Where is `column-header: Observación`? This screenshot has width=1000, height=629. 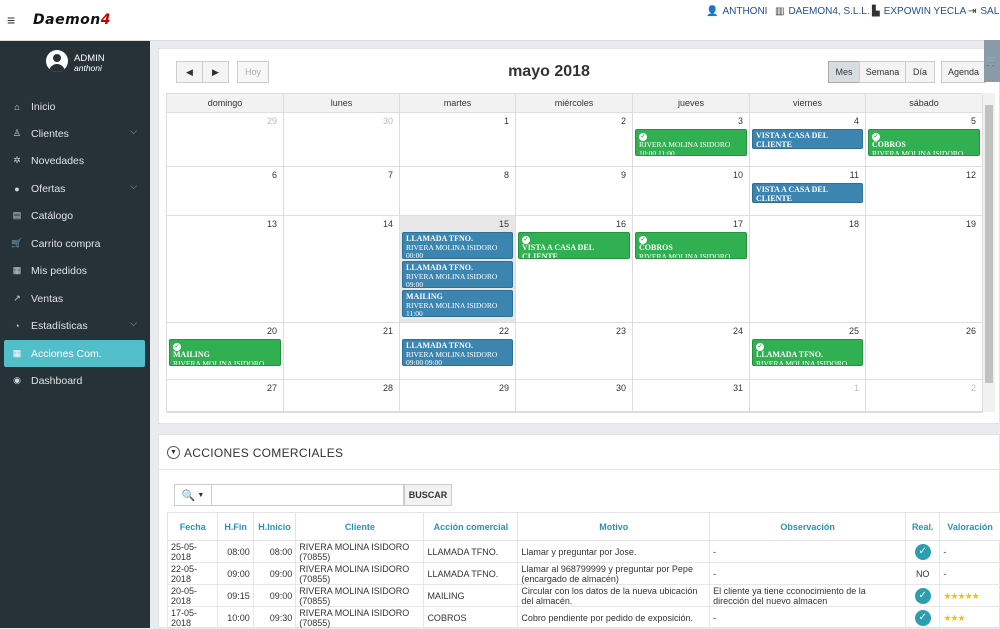 column-header: Observación is located at coordinates (808, 527).